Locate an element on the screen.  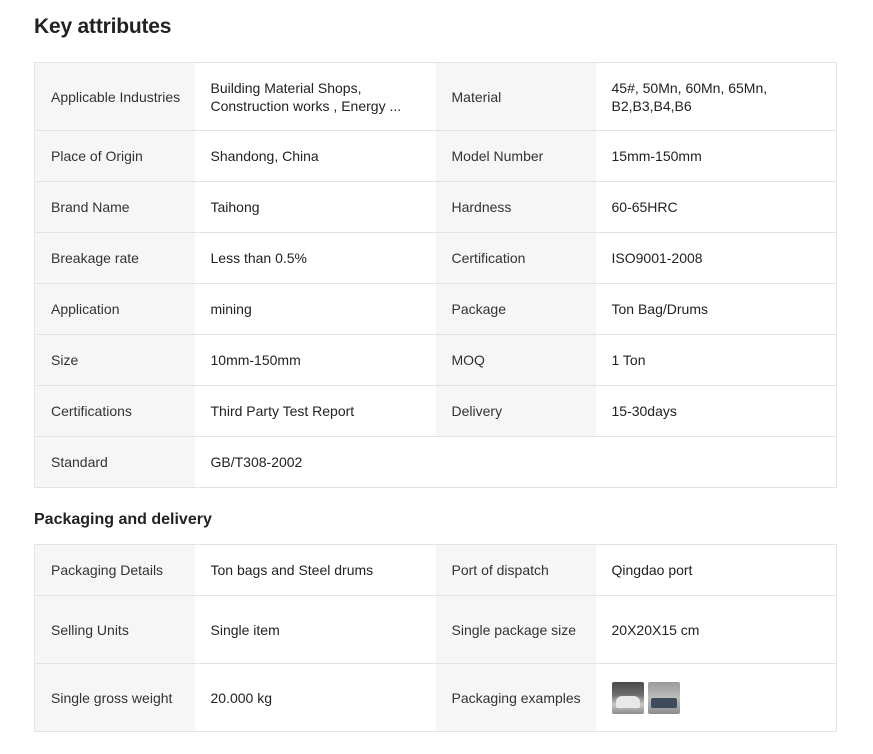
attribute-label: Breakage rate is located at coordinates (114, 258).